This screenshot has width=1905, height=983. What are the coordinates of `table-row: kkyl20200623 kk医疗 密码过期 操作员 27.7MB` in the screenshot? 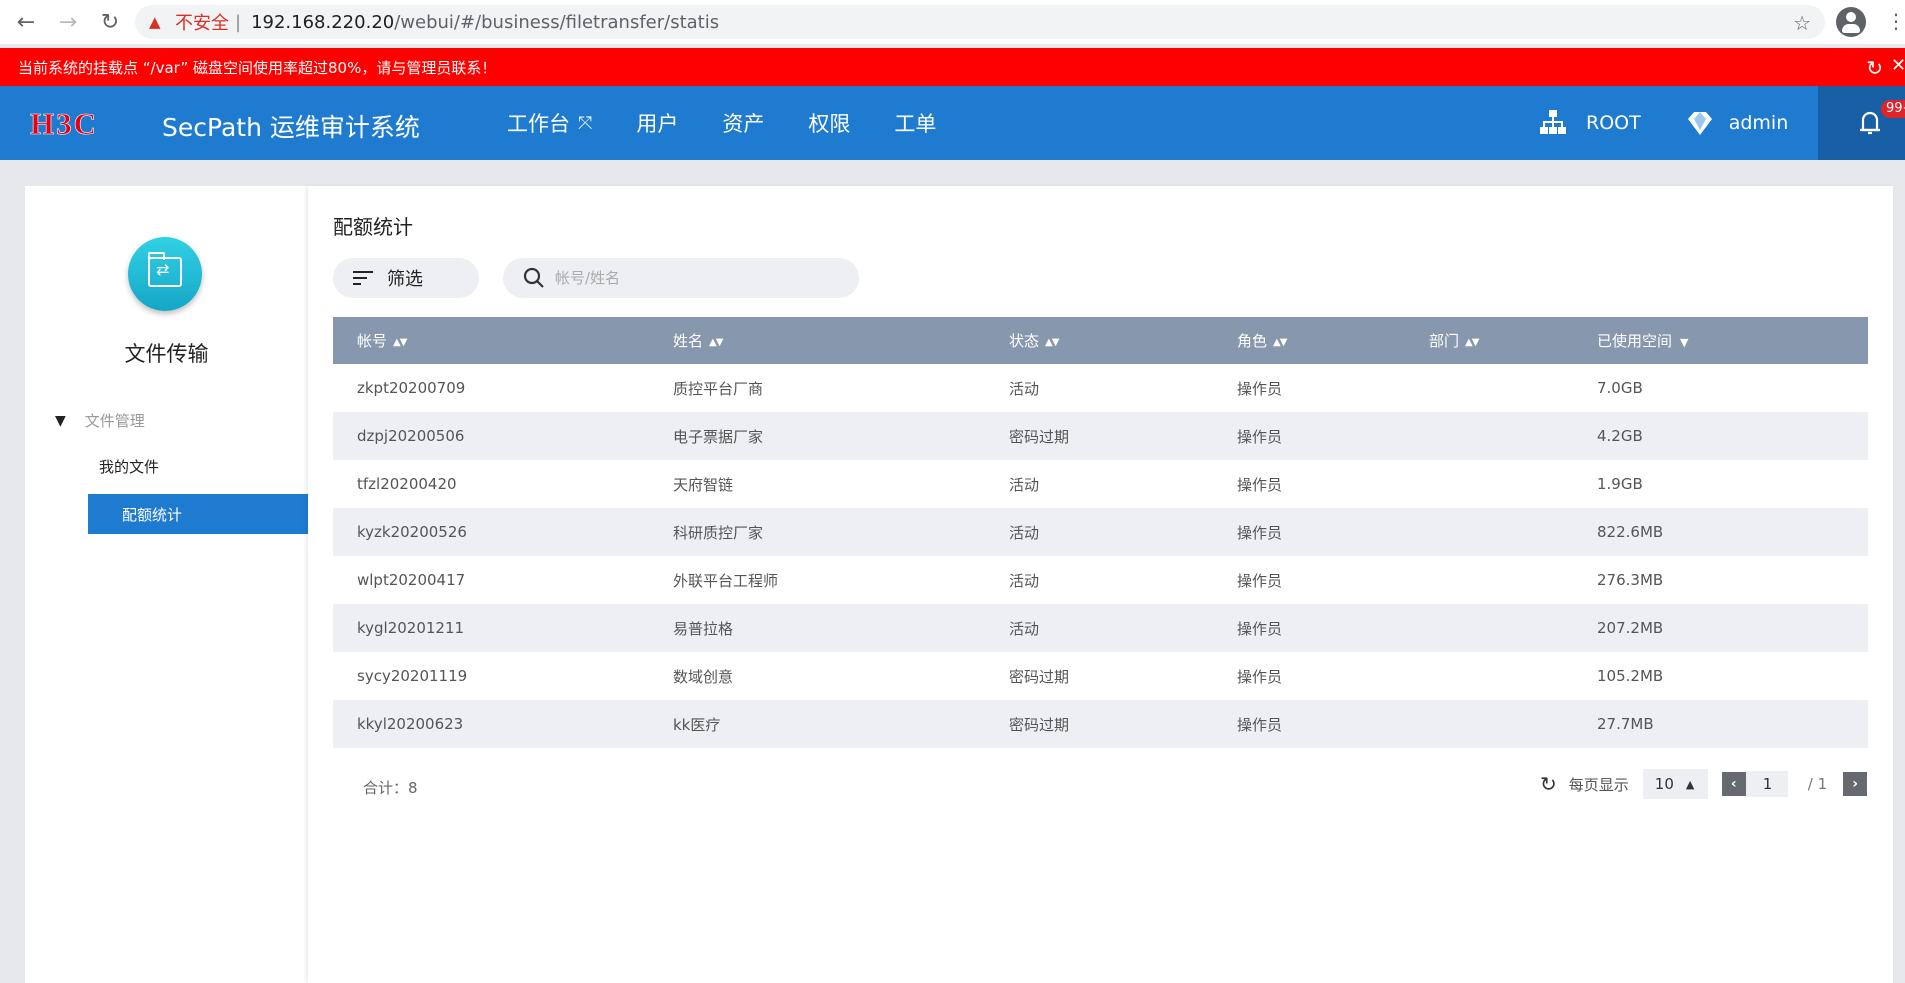 It's located at (1100, 724).